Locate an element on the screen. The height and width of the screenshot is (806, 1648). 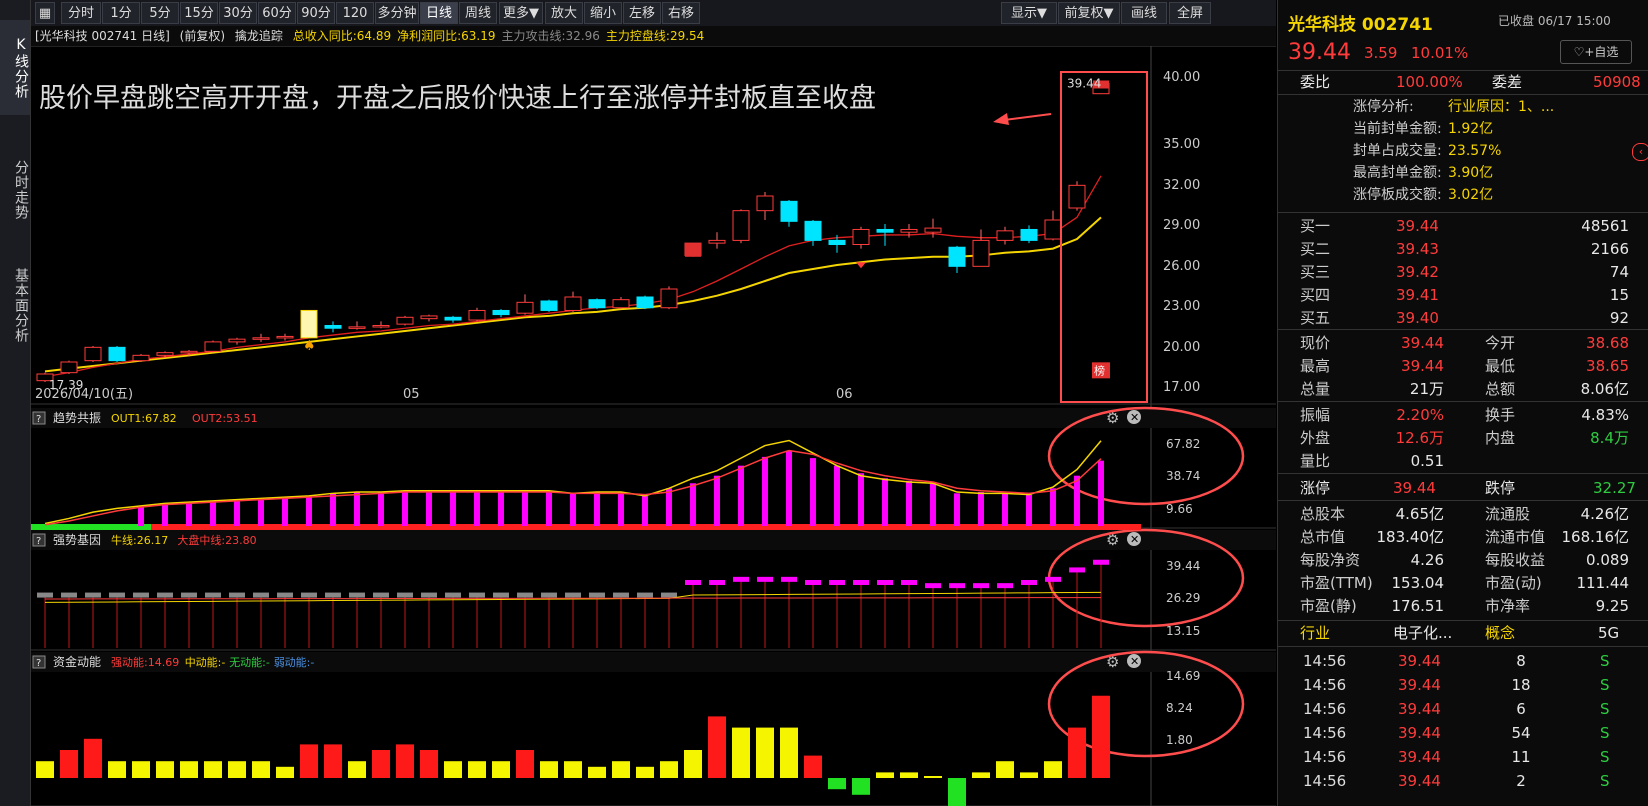
stat-row: 市盈(静) 176.51 市净率 9.25 is located at coordinates (1463, 606).